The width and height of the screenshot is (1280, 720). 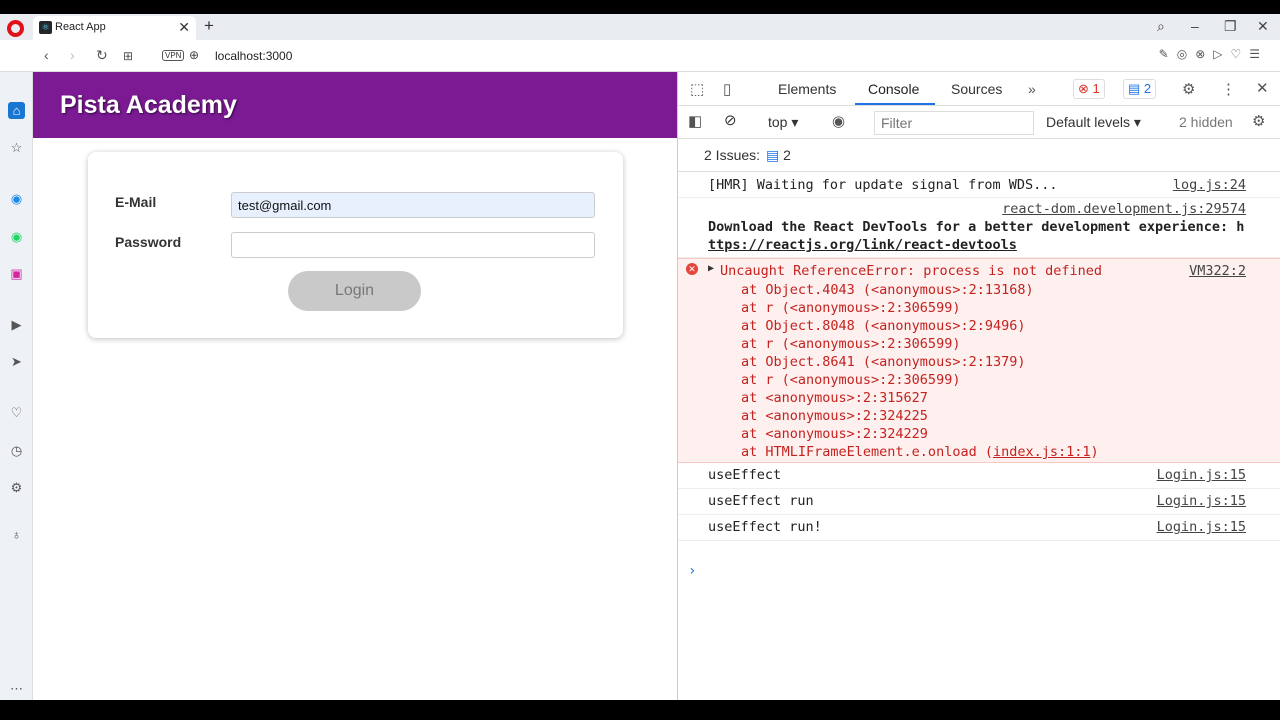 What do you see at coordinates (45, 27) in the screenshot?
I see `react-favicon-icon: ⚛` at bounding box center [45, 27].